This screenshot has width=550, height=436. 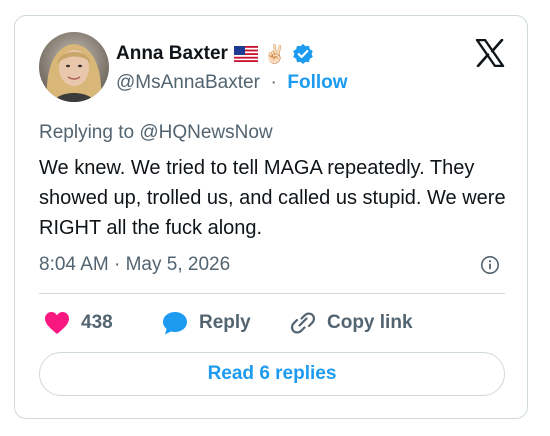 What do you see at coordinates (370, 322) in the screenshot?
I see `copy-link-label: Copy link` at bounding box center [370, 322].